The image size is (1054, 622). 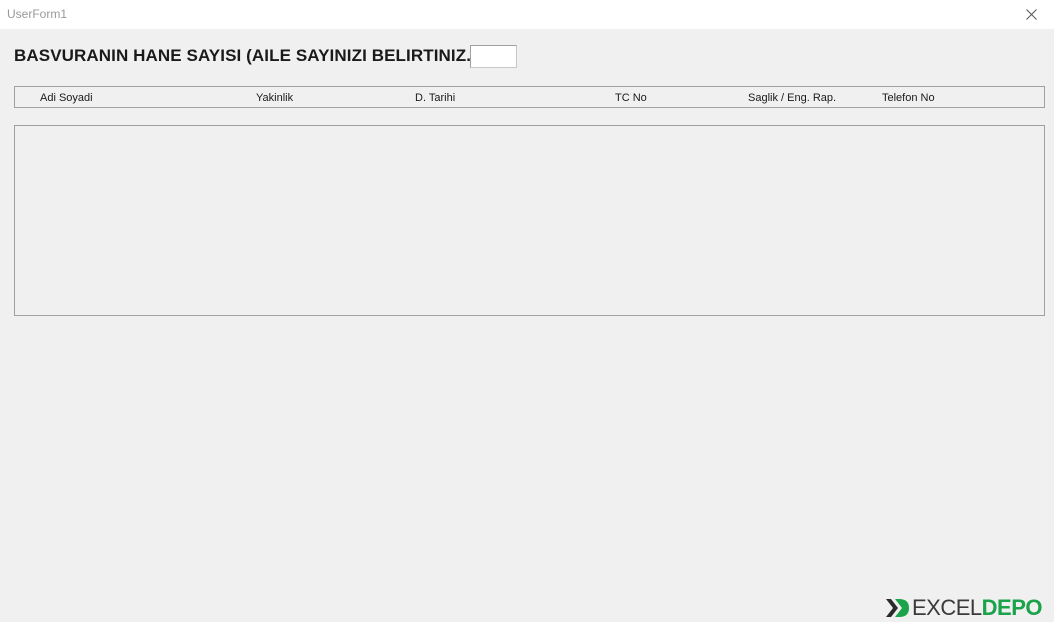 I want to click on logo-text-excel: EXCEL, so click(x=947, y=607).